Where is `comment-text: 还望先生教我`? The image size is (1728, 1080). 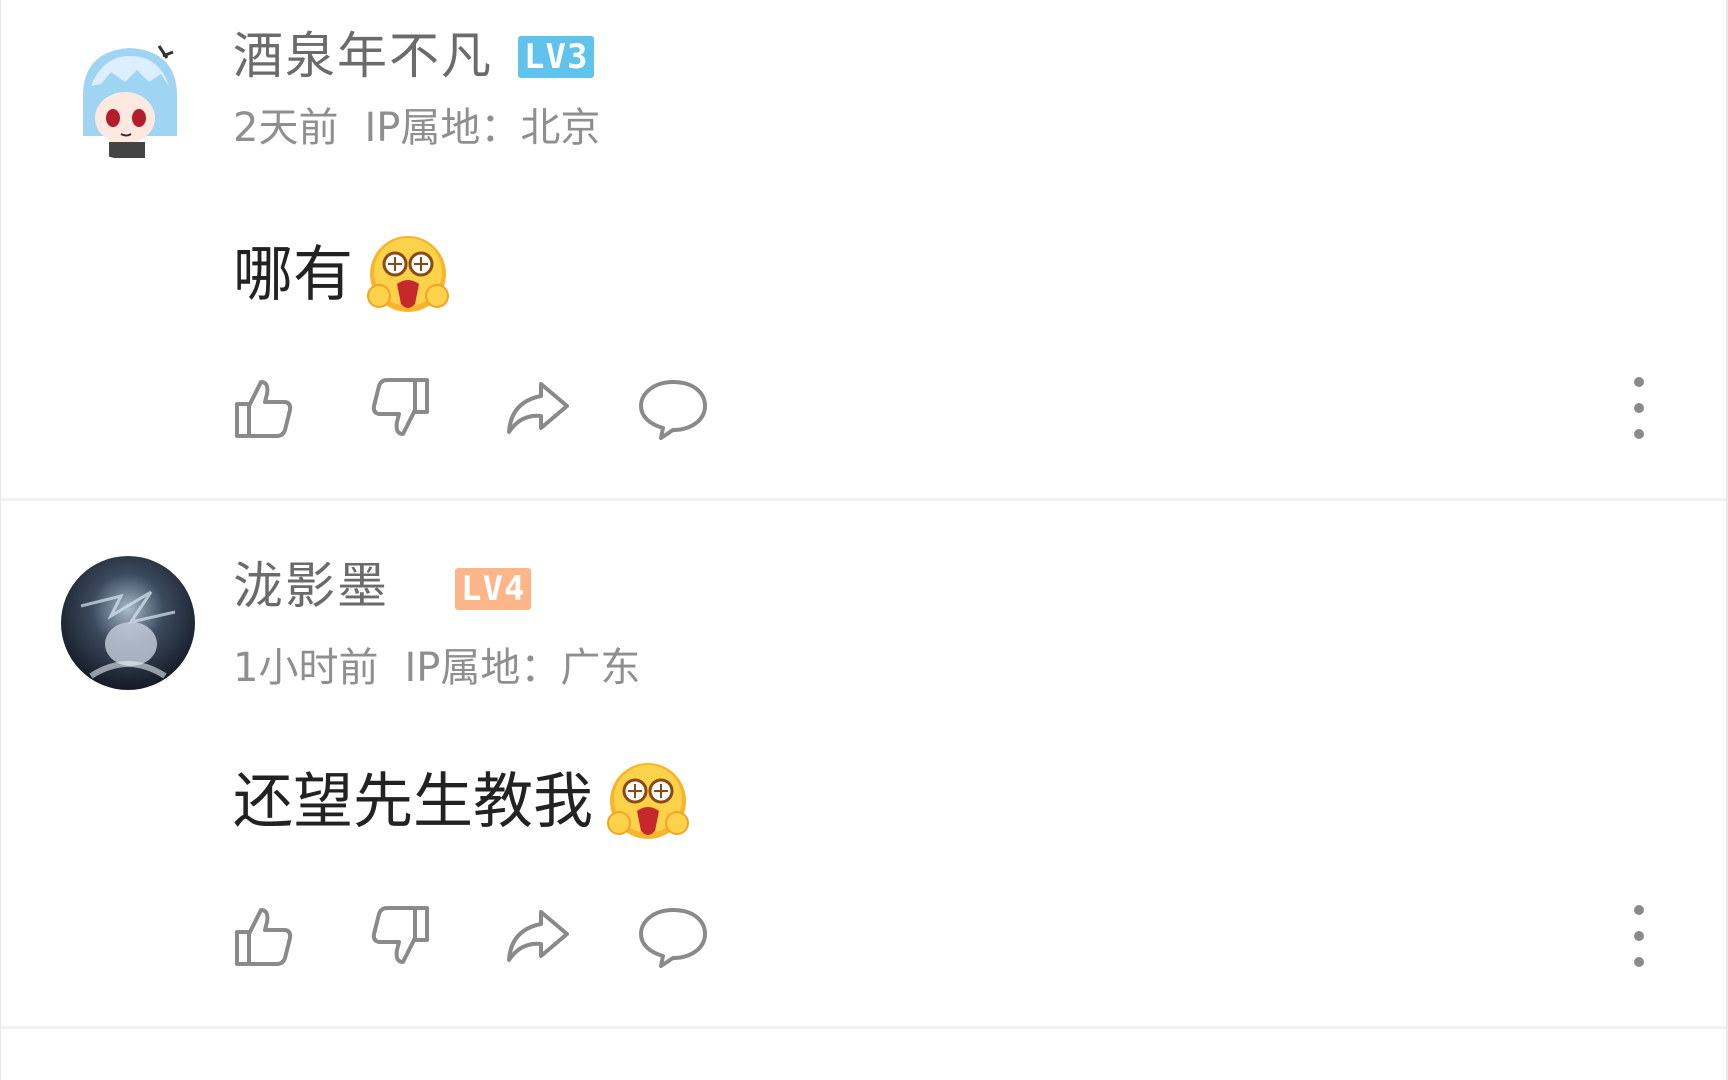
comment-text: 还望先生教我 is located at coordinates (462, 802).